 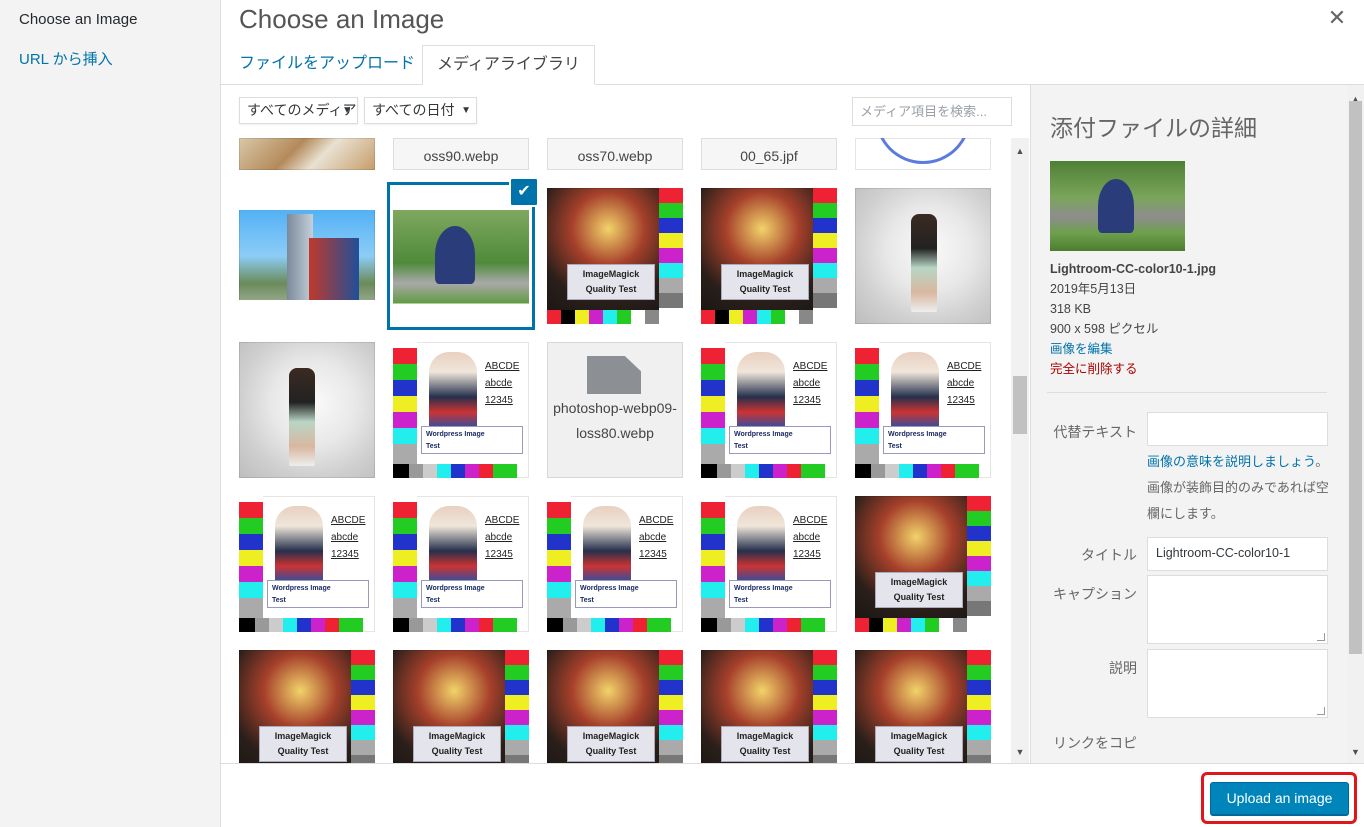 I want to click on attachment-file: oss70.webp, so click(x=615, y=154).